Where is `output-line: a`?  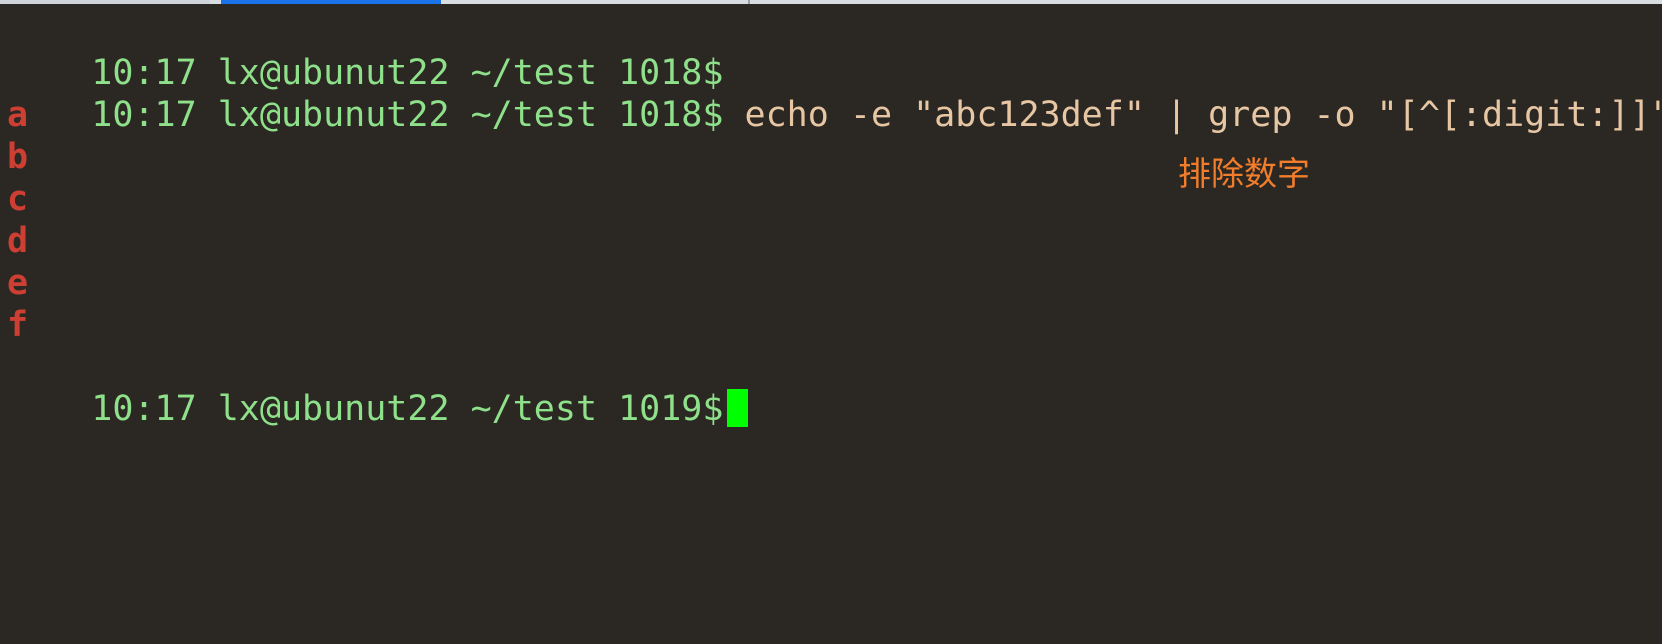
output-line: a is located at coordinates (18, 115).